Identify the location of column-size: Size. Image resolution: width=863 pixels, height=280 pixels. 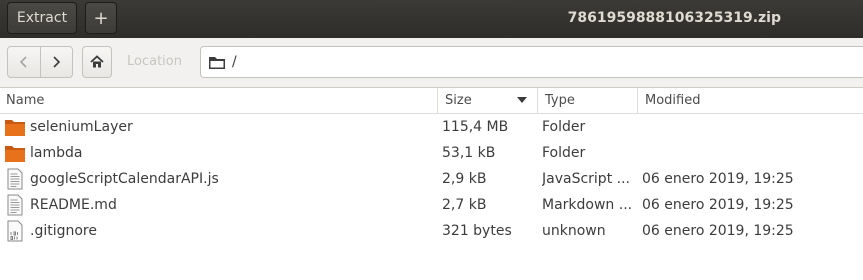
(487, 100).